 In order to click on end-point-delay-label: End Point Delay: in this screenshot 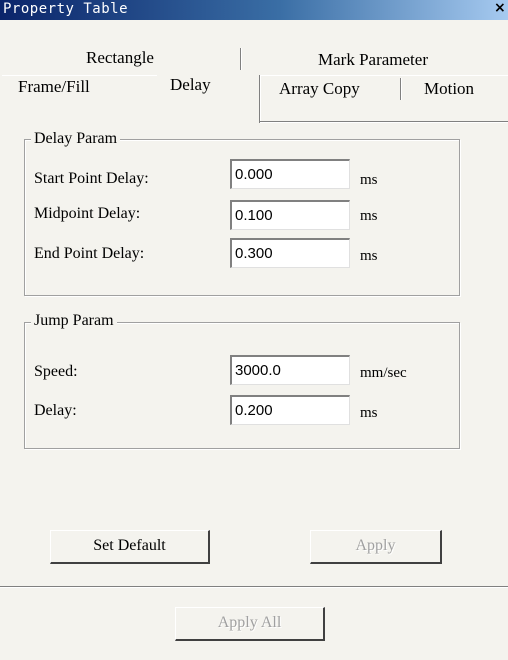, I will do `click(89, 253)`.